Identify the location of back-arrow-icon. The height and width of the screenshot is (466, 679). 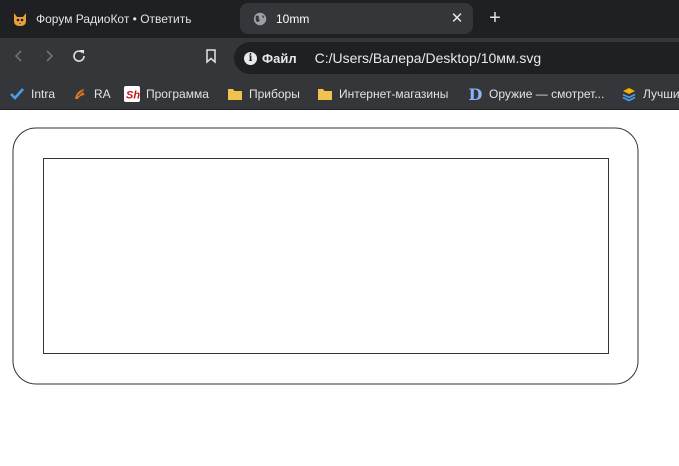
(19, 58).